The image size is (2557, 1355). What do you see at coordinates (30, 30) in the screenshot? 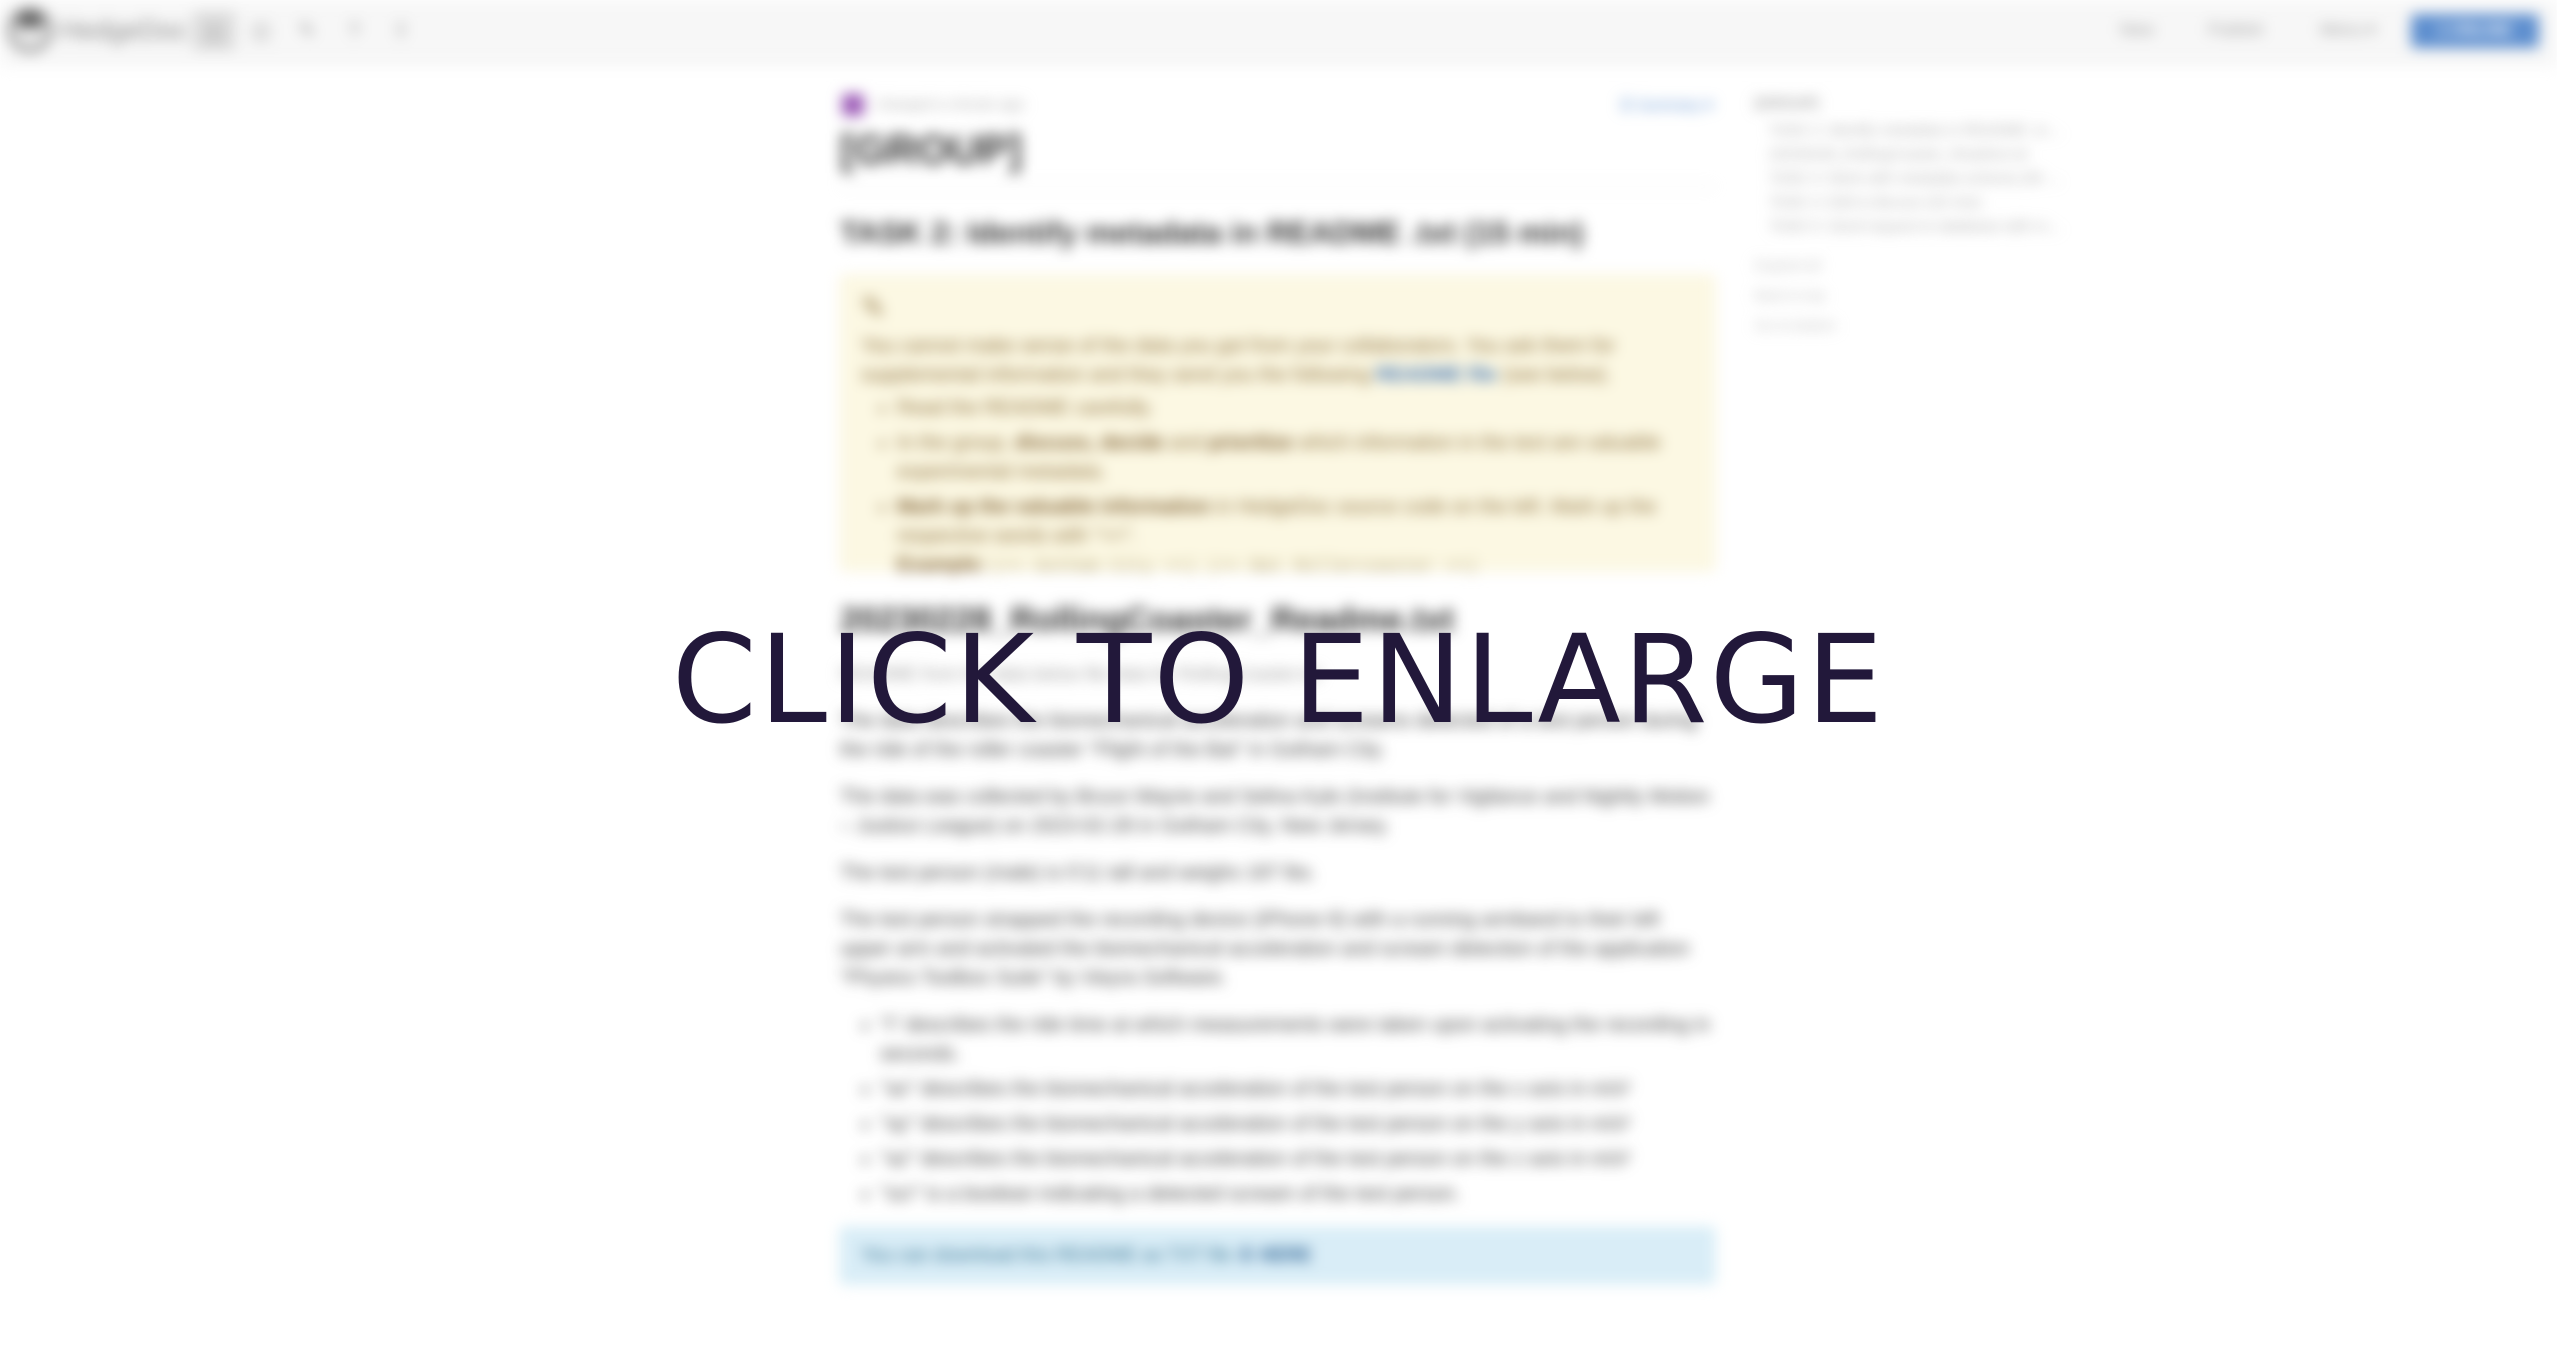
I see `hedgedoc-logo-icon` at bounding box center [30, 30].